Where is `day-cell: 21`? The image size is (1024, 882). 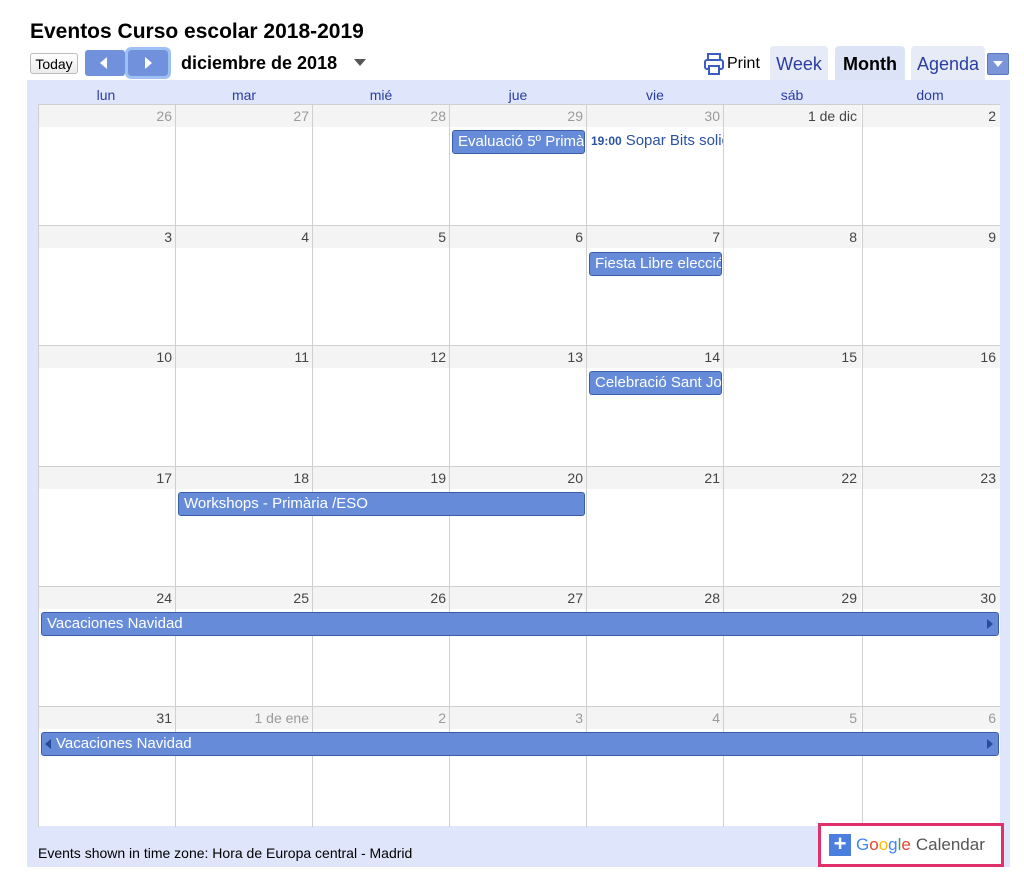 day-cell: 21 is located at coordinates (655, 527).